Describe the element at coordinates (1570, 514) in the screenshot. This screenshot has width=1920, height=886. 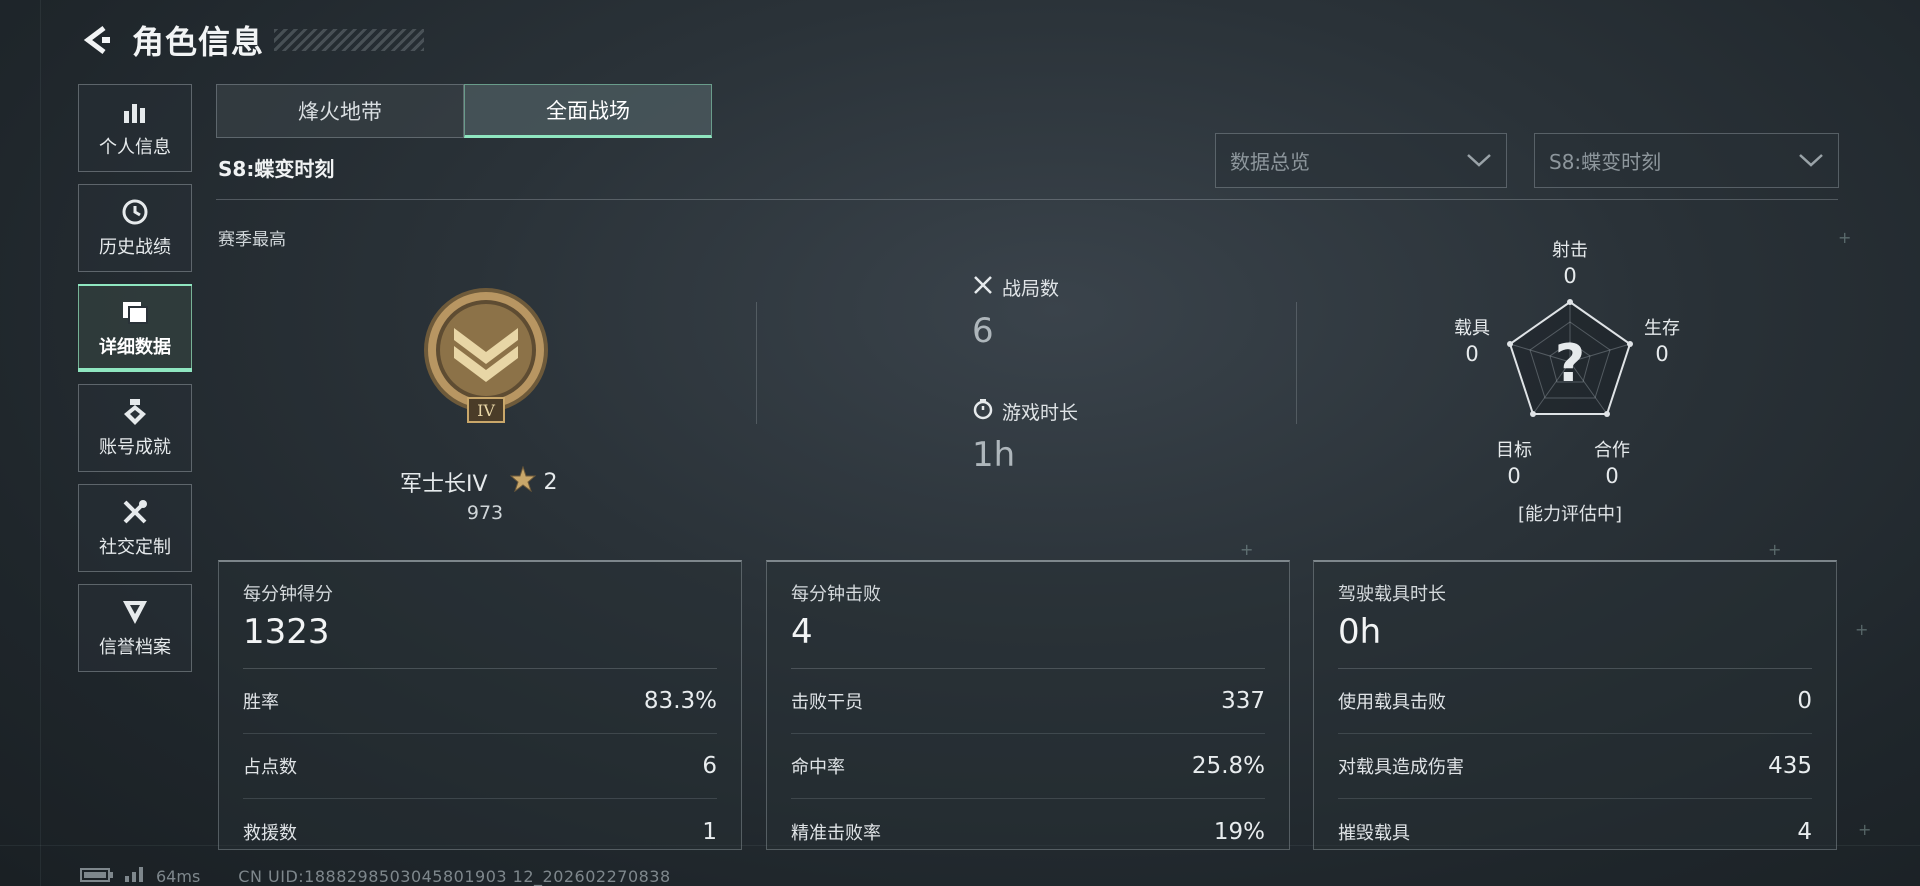
I see `radar-status: [能力评估中]` at that location.